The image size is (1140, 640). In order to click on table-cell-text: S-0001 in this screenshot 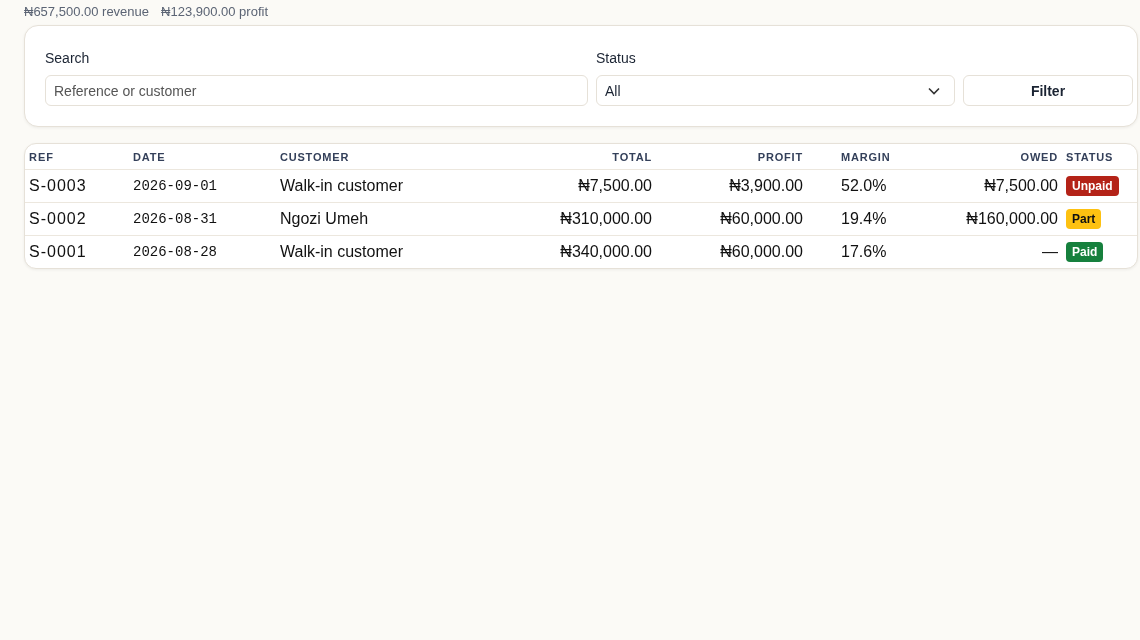, I will do `click(58, 252)`.